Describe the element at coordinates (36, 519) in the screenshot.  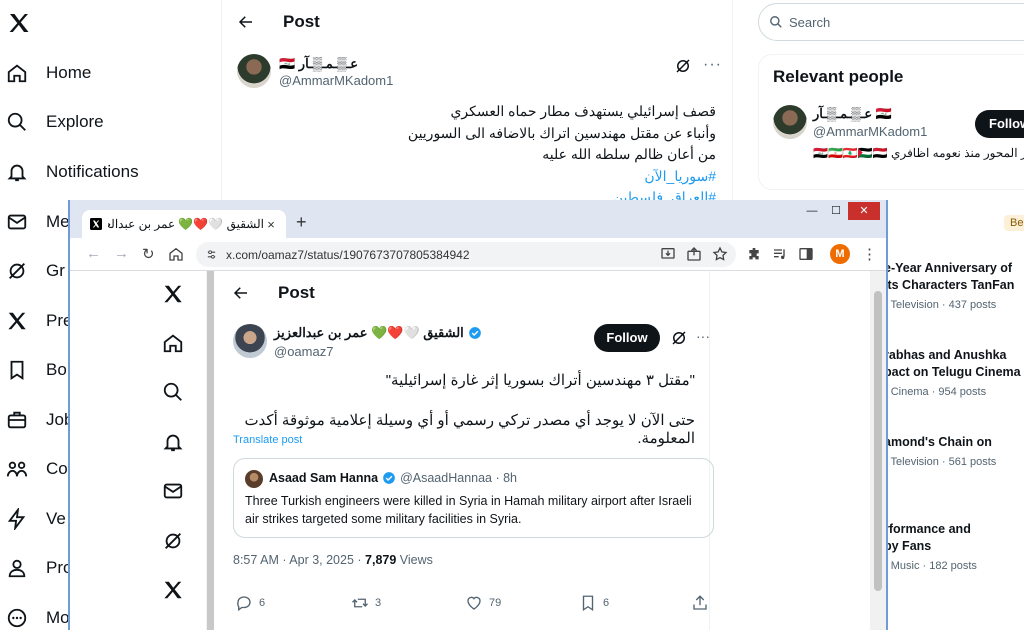
I see `nav-verified: Ve` at that location.